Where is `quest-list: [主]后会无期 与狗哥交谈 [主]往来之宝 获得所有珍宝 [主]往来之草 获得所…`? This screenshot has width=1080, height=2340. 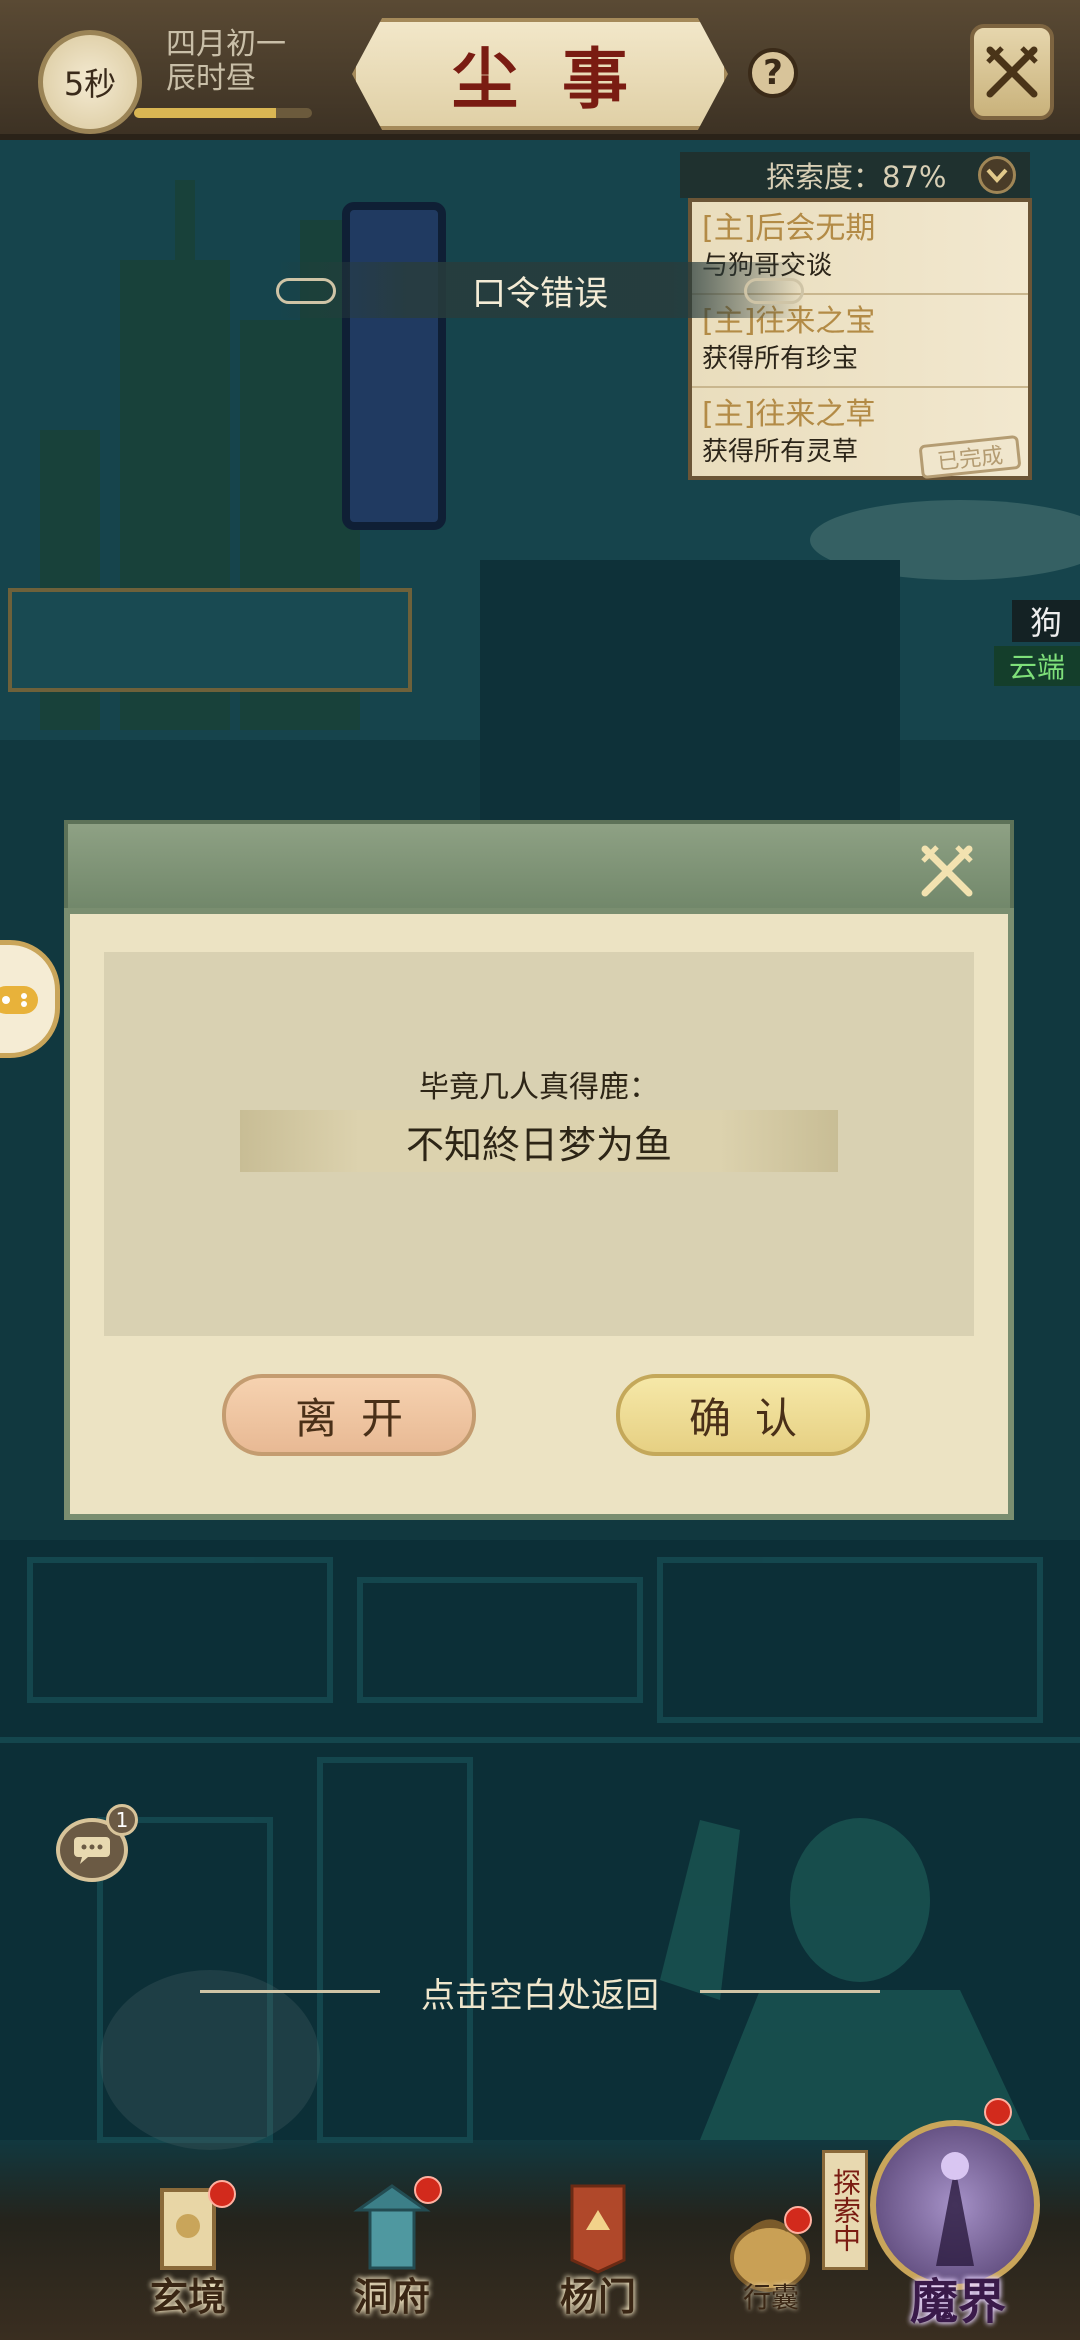
quest-list: [主]后会无期 与狗哥交谈 [主]往来之宝 获得所有珍宝 [主]往来之草 获得所… is located at coordinates (860, 339).